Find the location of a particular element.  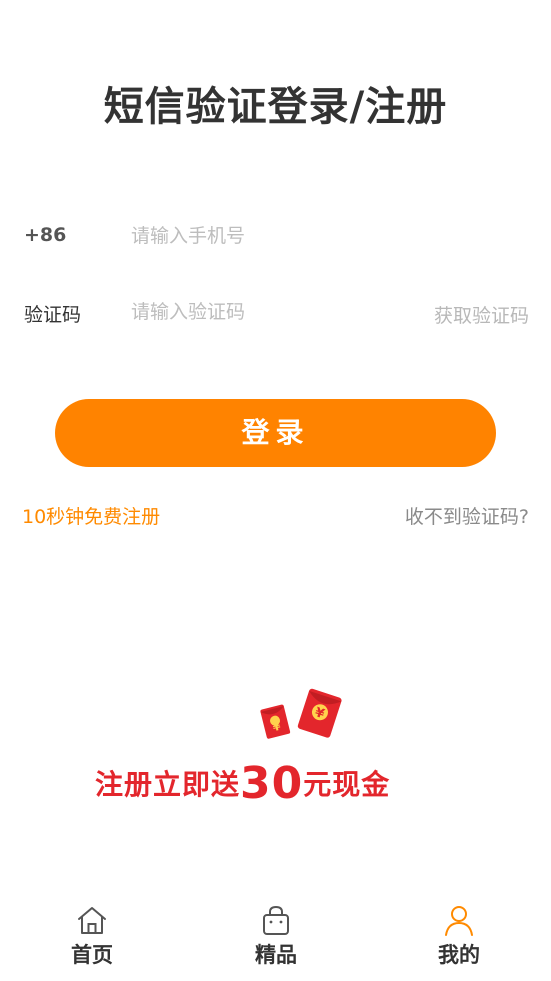

promo-text-before: 注册立即送 is located at coordinates (168, 784).